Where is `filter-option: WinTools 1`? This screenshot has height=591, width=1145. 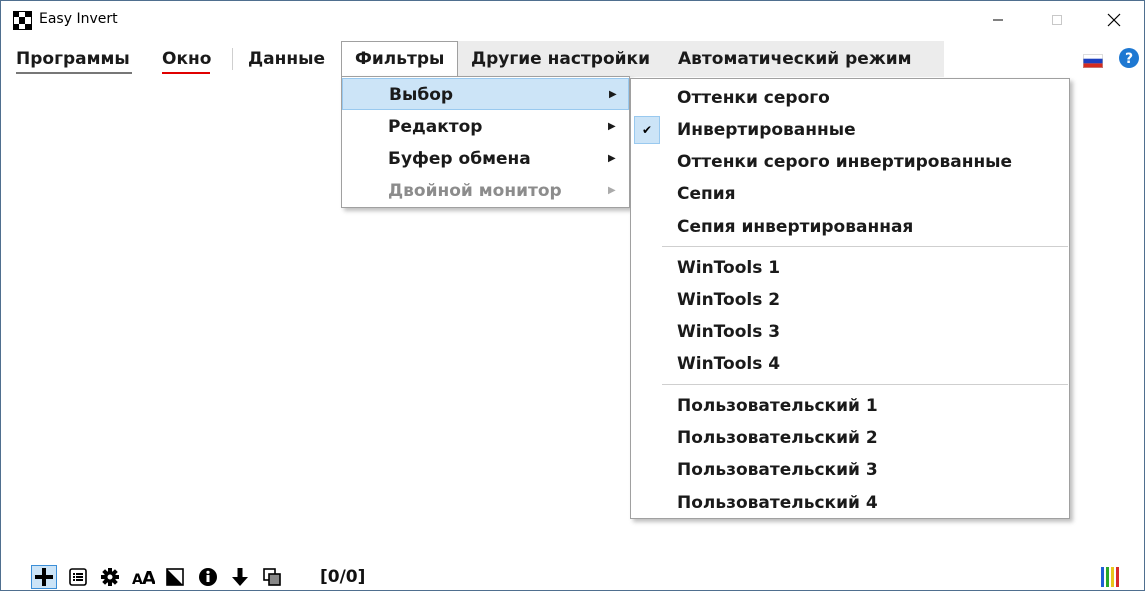 filter-option: WinTools 1 is located at coordinates (850, 268).